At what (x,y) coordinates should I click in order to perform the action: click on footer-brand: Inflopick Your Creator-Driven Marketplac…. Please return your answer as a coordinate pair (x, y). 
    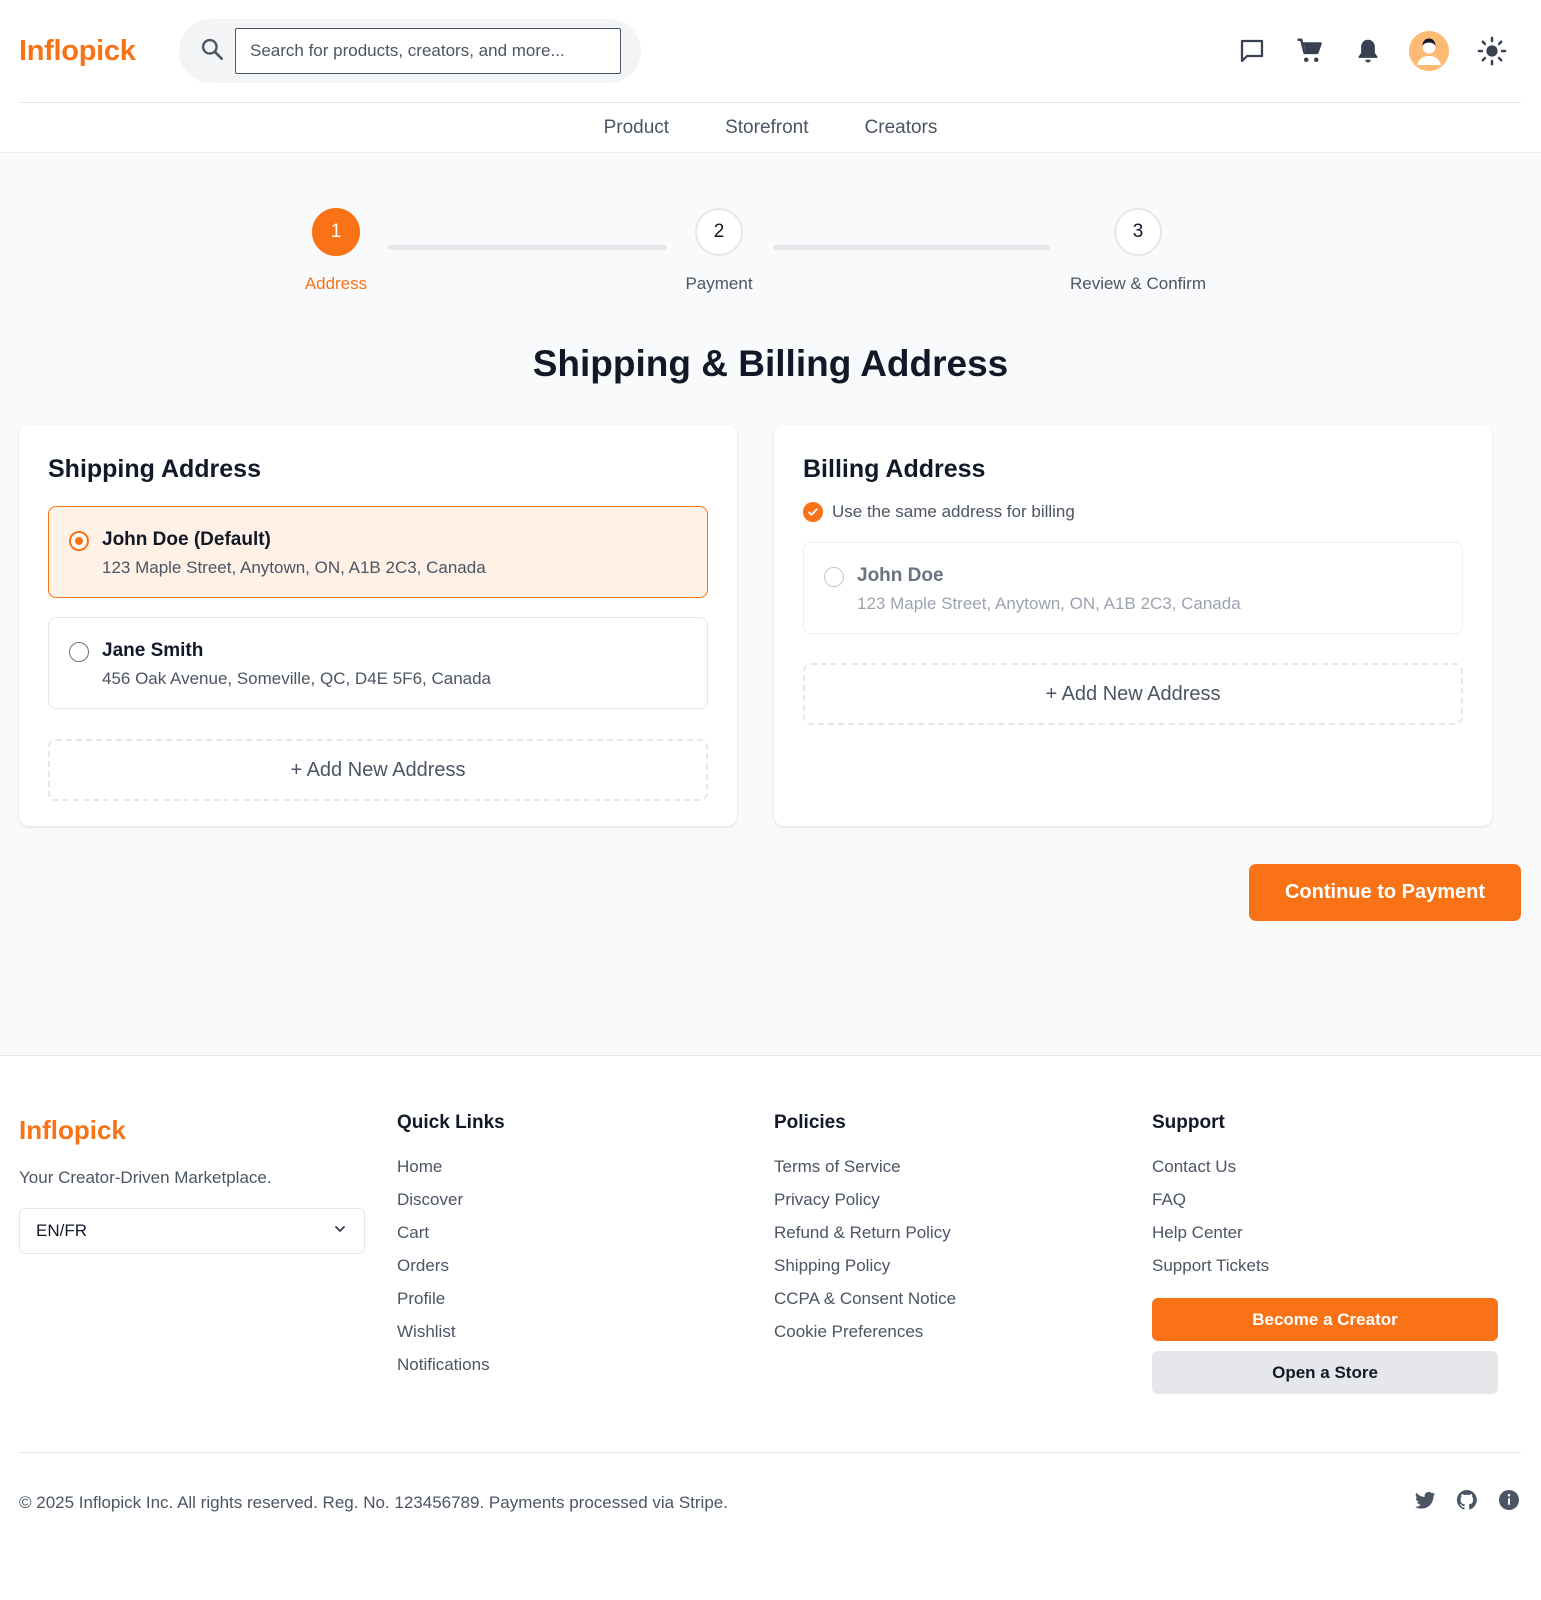
    Looking at the image, I should click on (192, 1183).